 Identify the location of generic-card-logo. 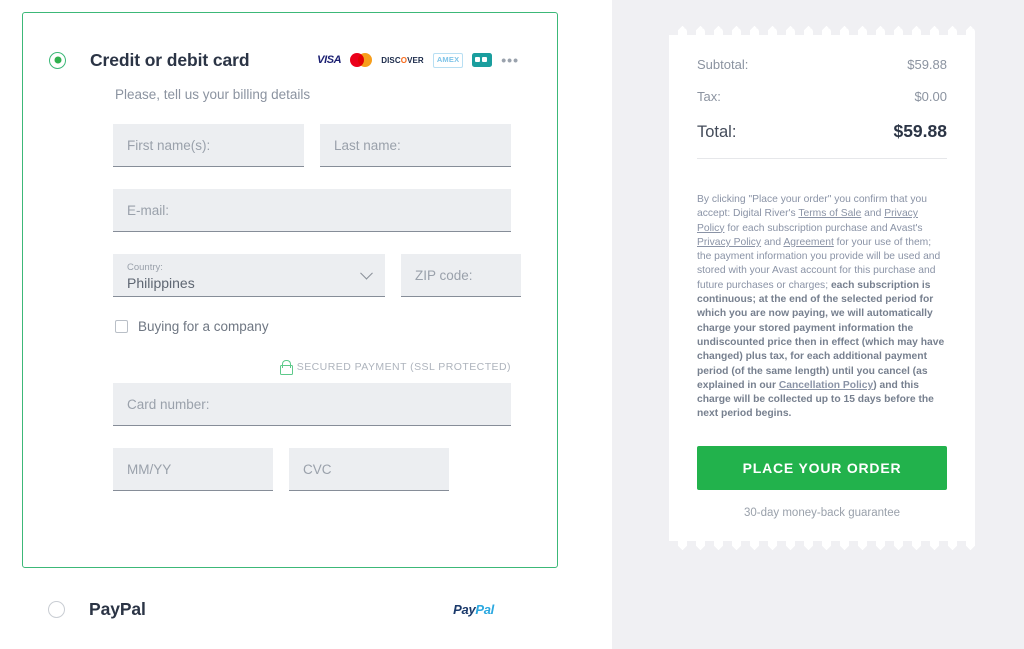
(482, 60).